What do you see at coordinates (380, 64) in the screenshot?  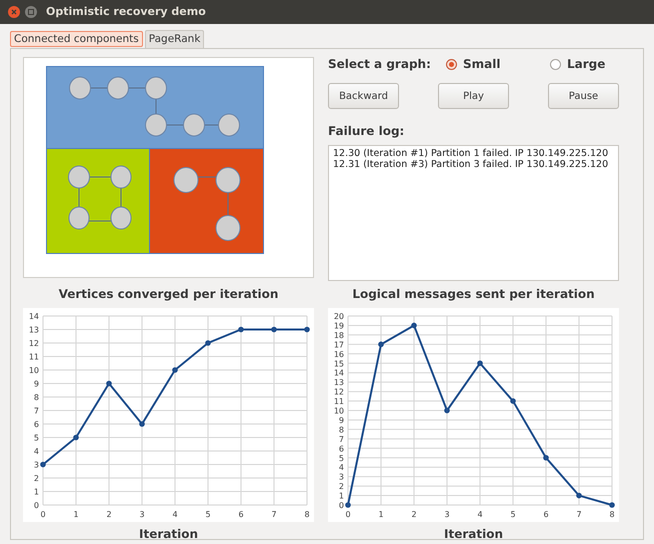 I see `graph-select-label: Select a graph:` at bounding box center [380, 64].